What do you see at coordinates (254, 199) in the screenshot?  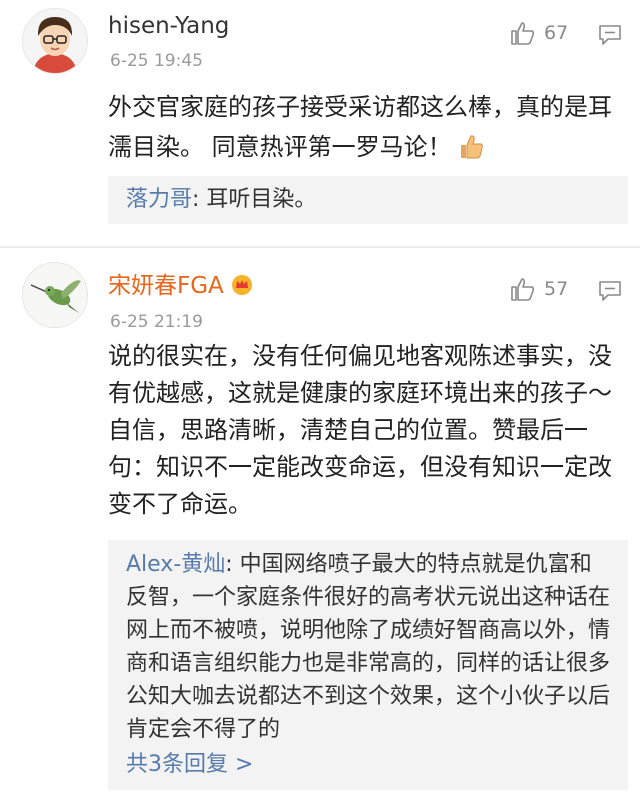 I see `reply-text: : 耳听目染。` at bounding box center [254, 199].